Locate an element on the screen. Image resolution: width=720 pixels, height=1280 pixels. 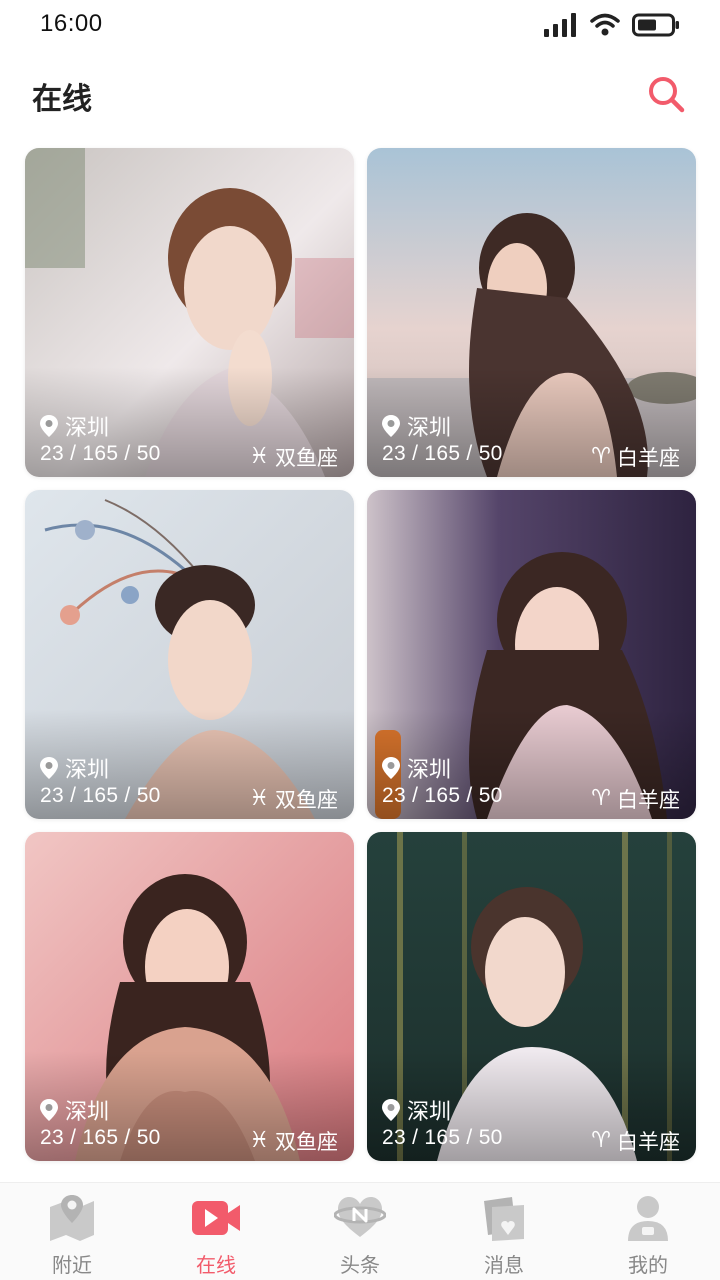
nav-label: 附近 is located at coordinates (72, 1266).